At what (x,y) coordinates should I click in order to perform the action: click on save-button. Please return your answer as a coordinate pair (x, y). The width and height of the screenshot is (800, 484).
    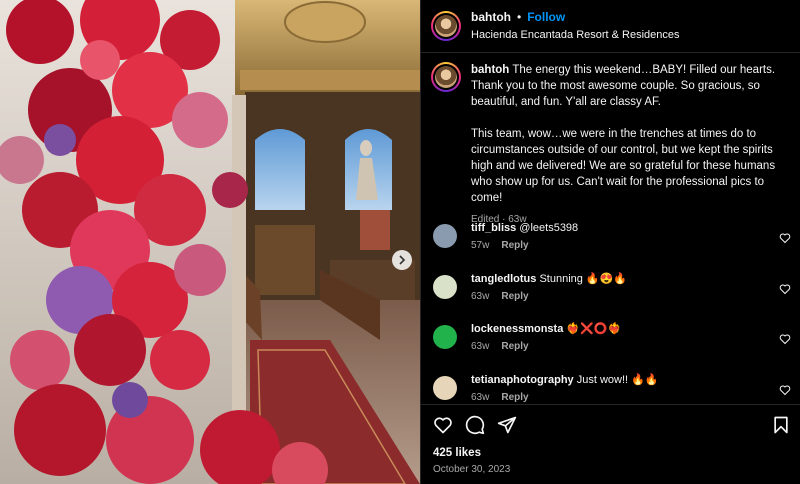
    Looking at the image, I should click on (781, 427).